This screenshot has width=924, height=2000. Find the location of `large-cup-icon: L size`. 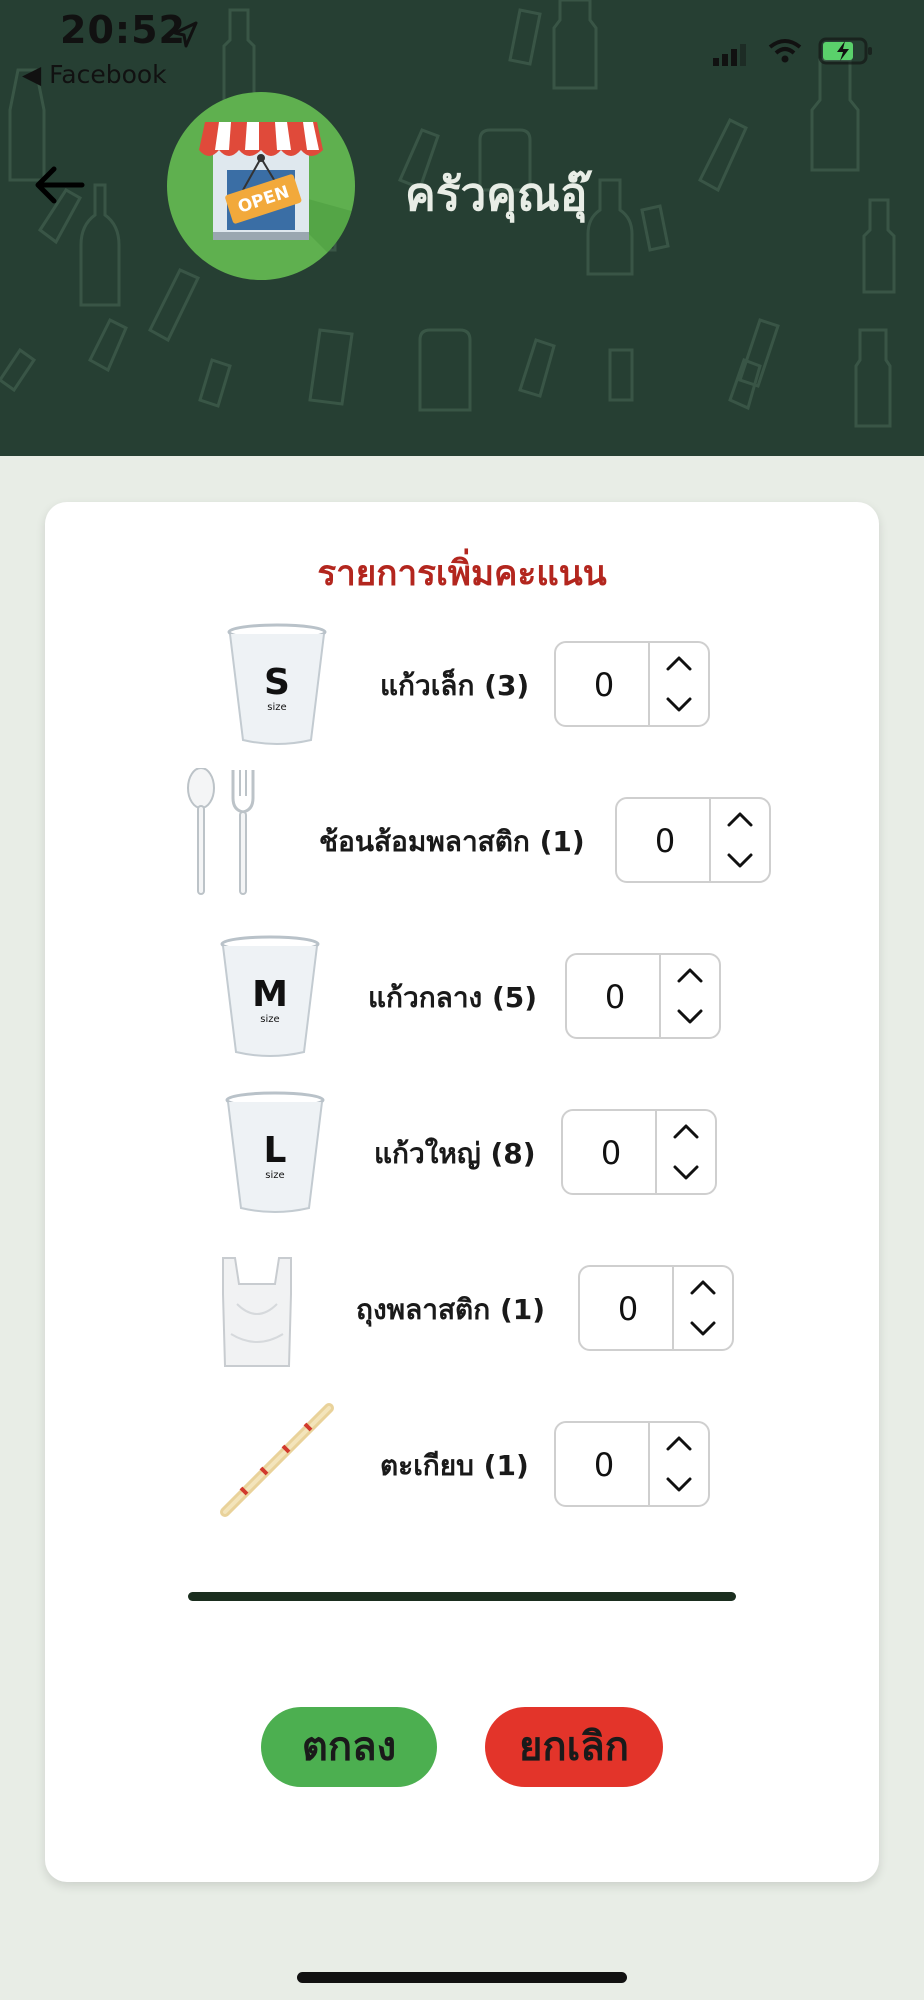

large-cup-icon: L size is located at coordinates (275, 1152).